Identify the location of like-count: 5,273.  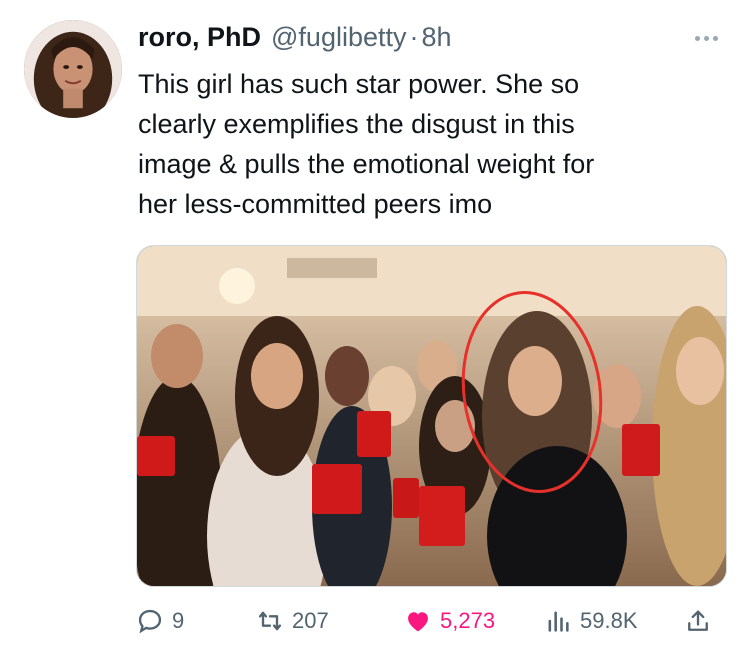
(468, 620).